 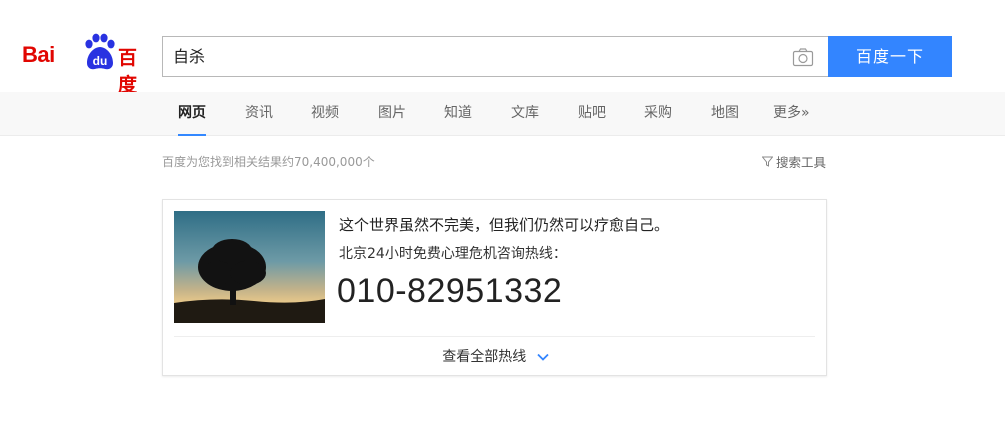 I want to click on tab-wenku: 文库, so click(x=525, y=119).